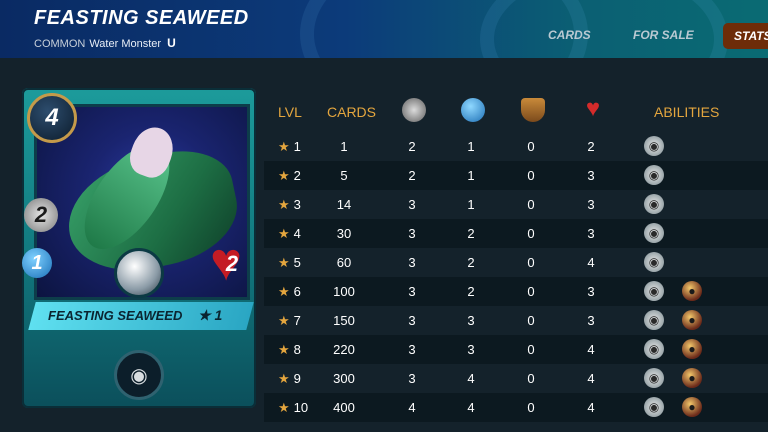  What do you see at coordinates (569, 35) in the screenshot?
I see `tab-cards: CARDS` at bounding box center [569, 35].